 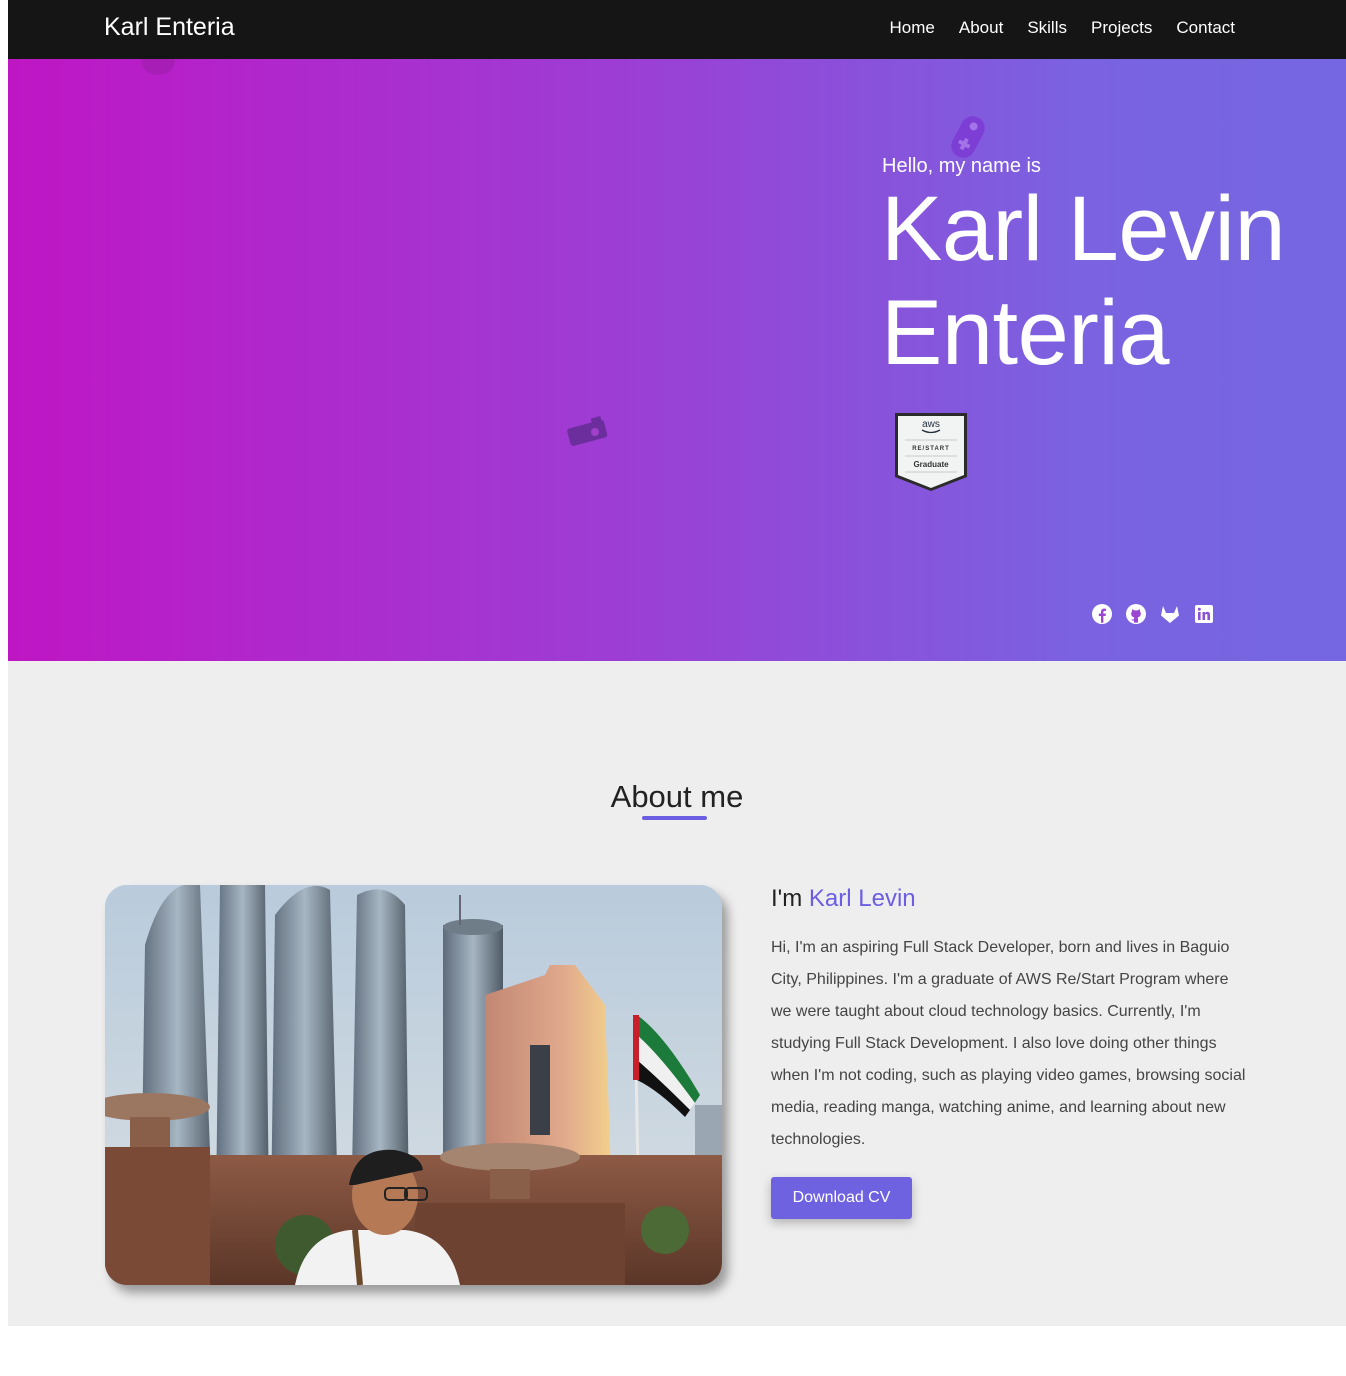 I want to click on nav-contact-link: Contact, so click(x=1205, y=28).